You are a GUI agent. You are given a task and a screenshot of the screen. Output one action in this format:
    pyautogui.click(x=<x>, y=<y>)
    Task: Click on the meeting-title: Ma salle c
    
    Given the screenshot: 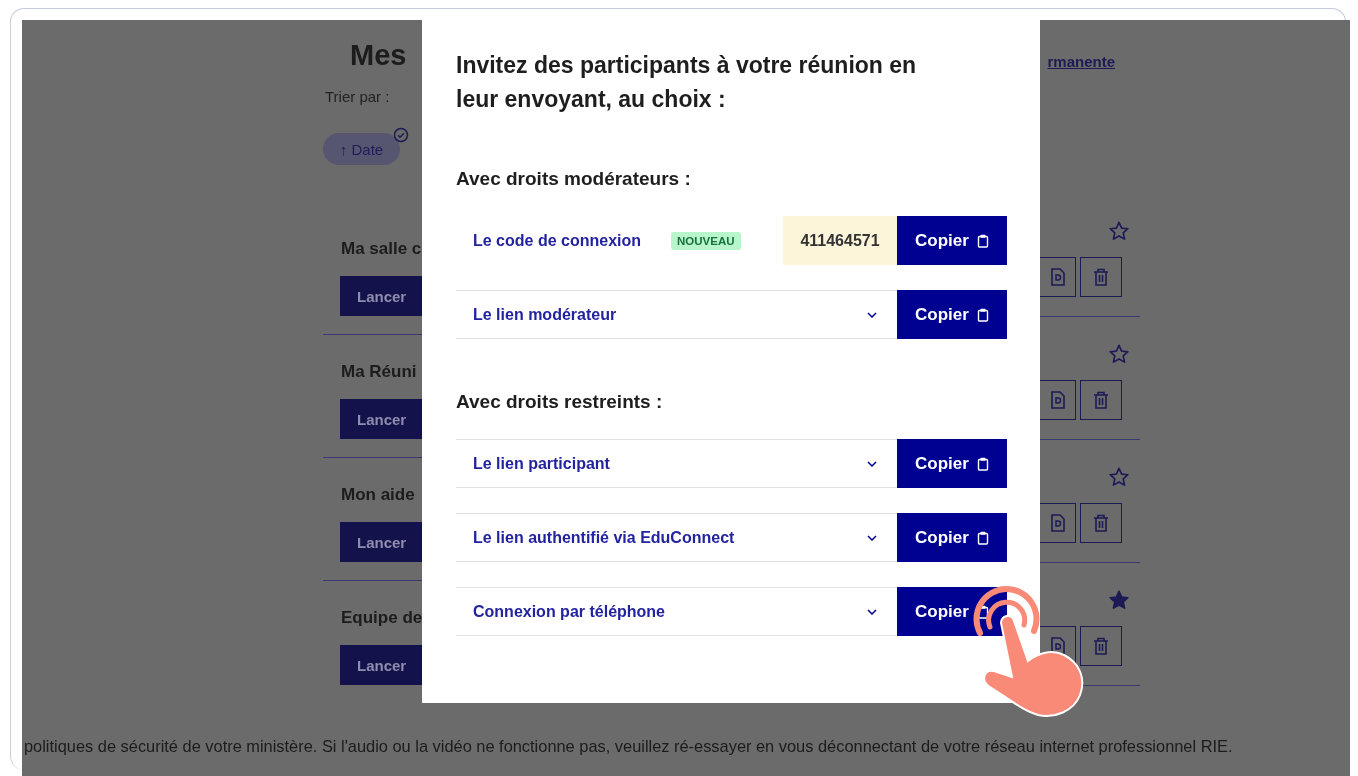 What is the action you would take?
    pyautogui.click(x=381, y=249)
    